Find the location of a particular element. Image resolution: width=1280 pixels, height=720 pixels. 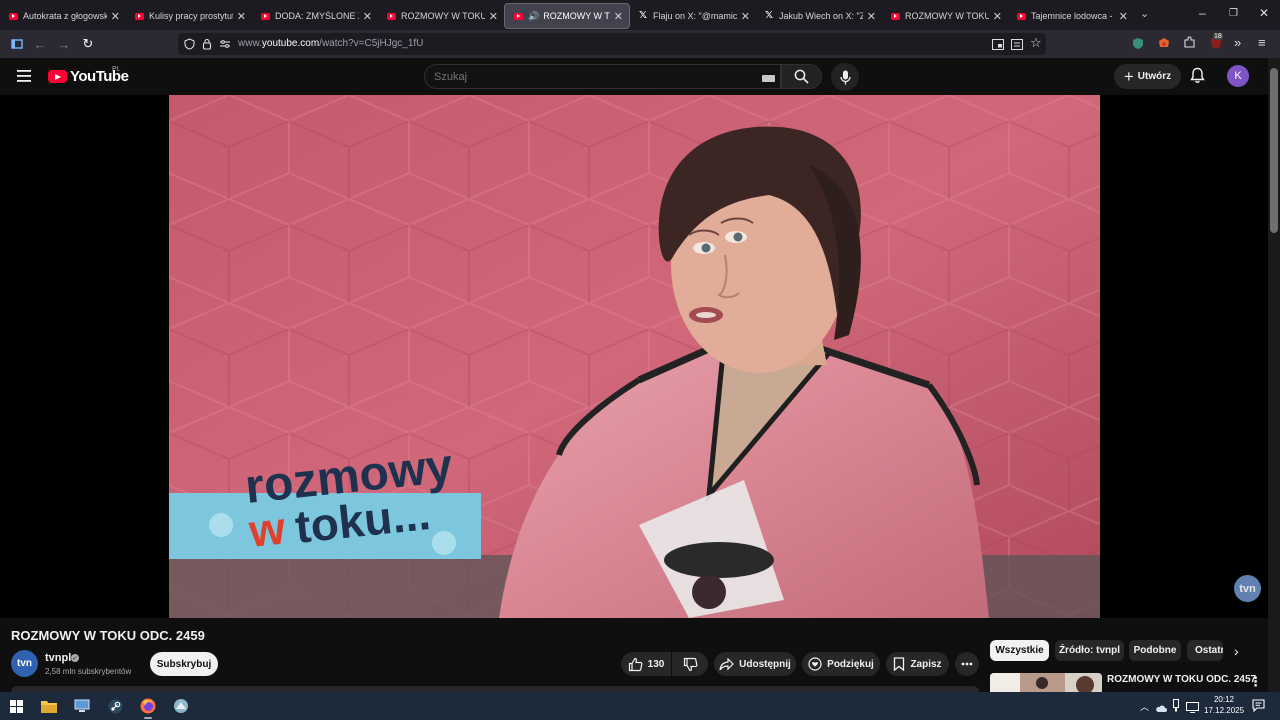

super-thanks-icon is located at coordinates (815, 664).